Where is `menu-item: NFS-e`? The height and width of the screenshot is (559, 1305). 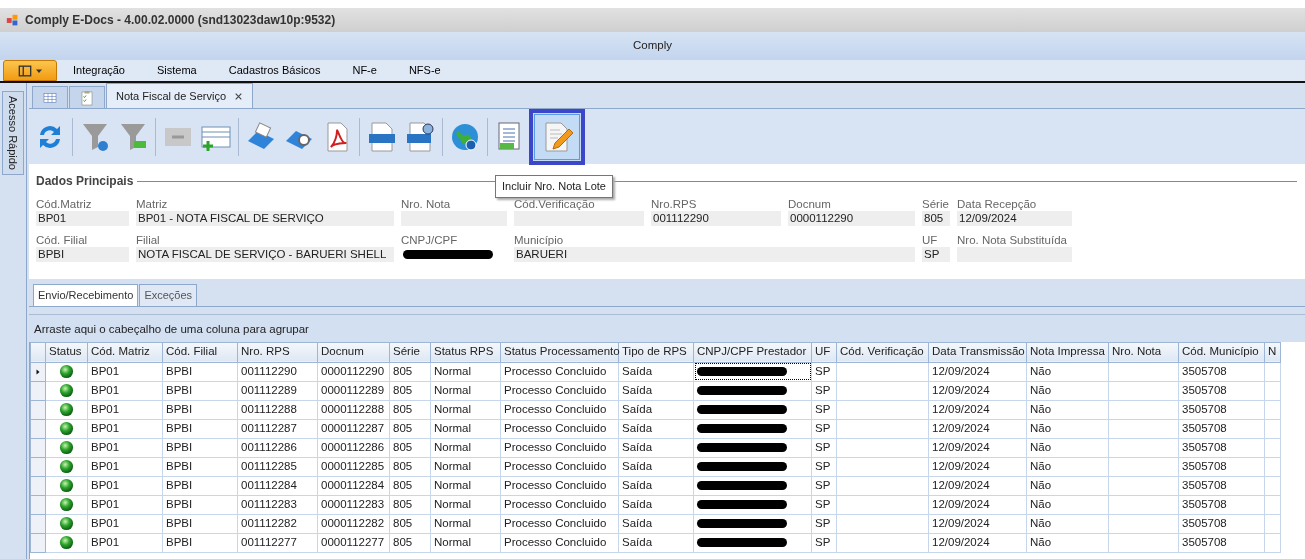 menu-item: NFS-e is located at coordinates (424, 71).